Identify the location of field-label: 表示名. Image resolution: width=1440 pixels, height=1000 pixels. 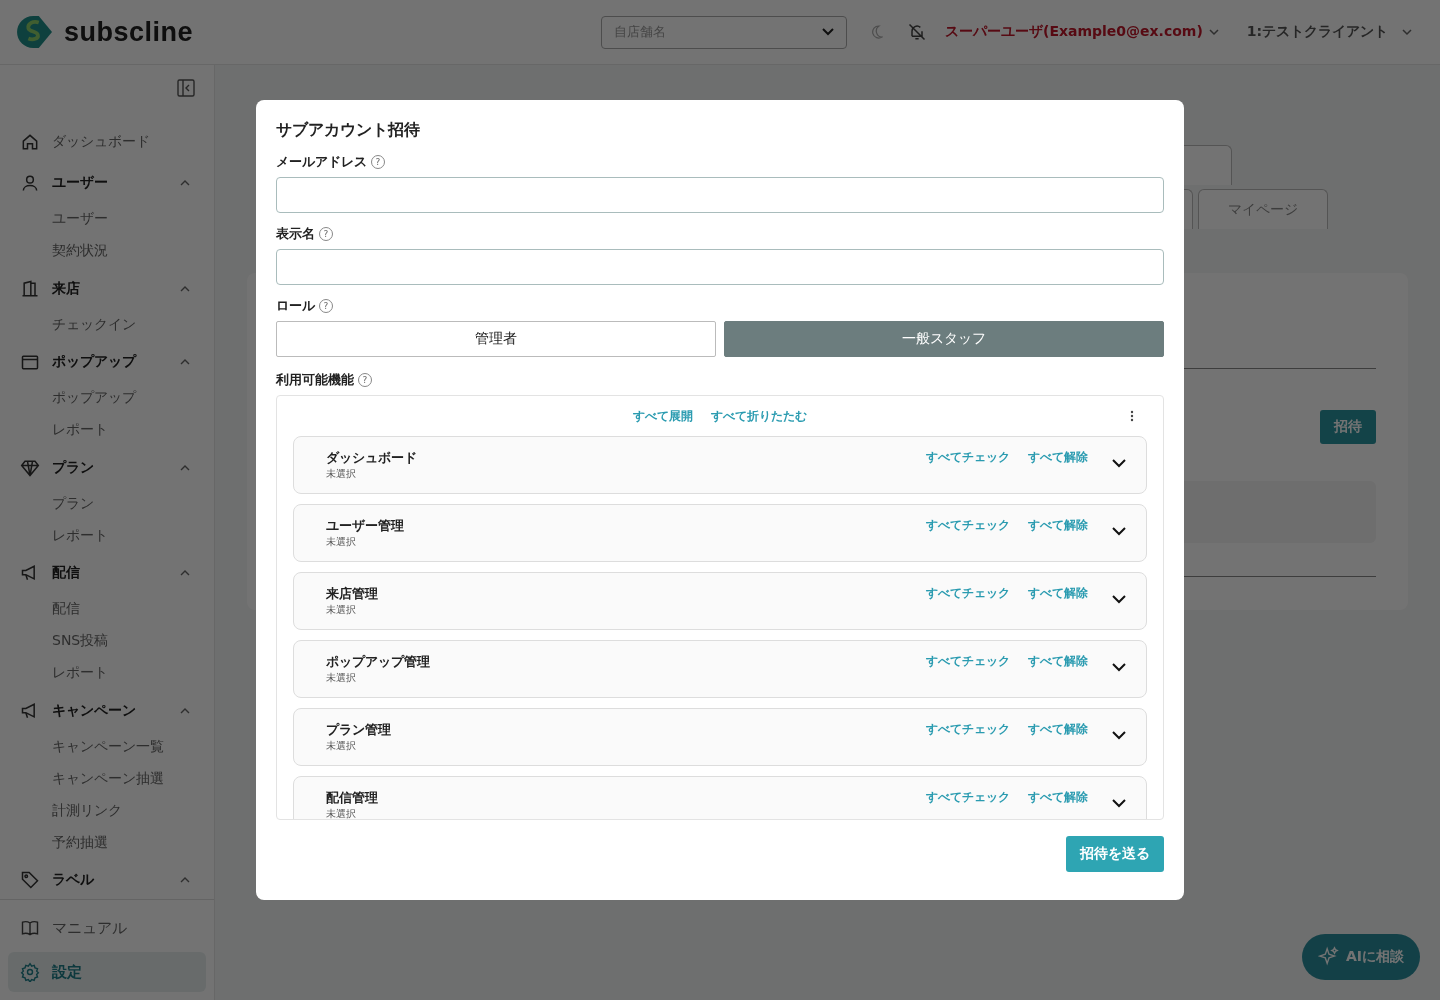
(295, 234).